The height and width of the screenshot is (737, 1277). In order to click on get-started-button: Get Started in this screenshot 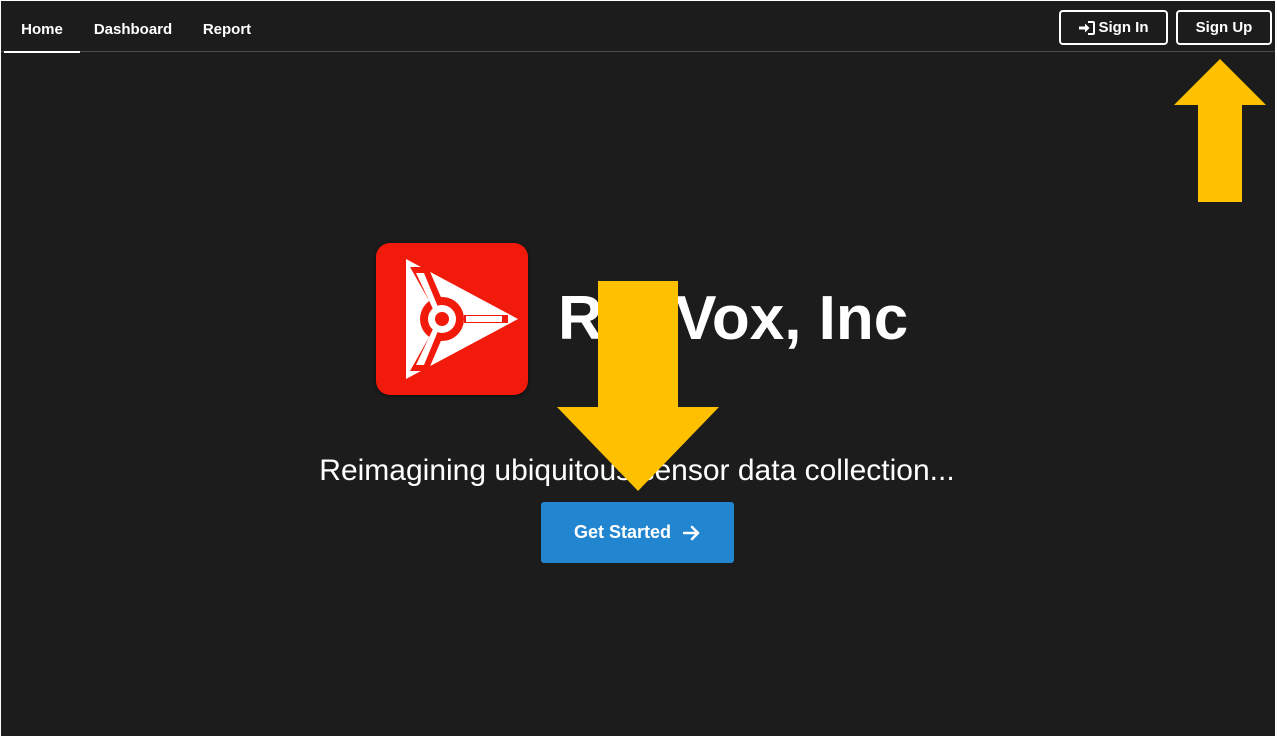, I will do `click(637, 532)`.